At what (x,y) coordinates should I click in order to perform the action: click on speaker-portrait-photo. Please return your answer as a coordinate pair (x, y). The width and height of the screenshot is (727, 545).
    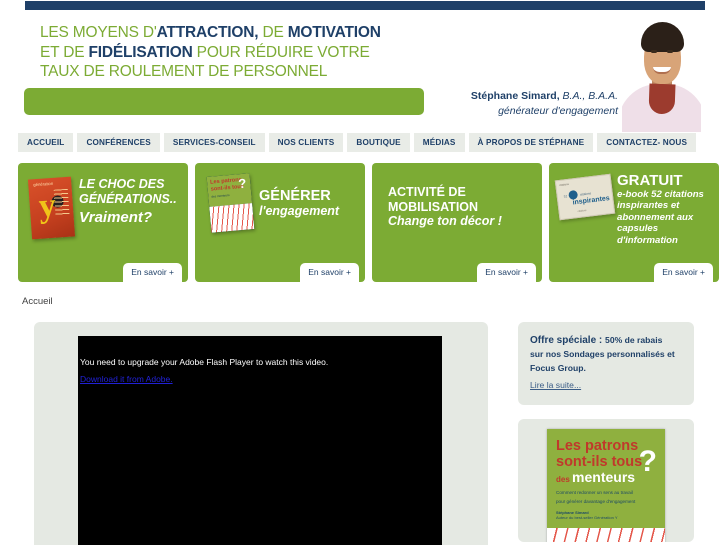
    Looking at the image, I should click on (661, 71).